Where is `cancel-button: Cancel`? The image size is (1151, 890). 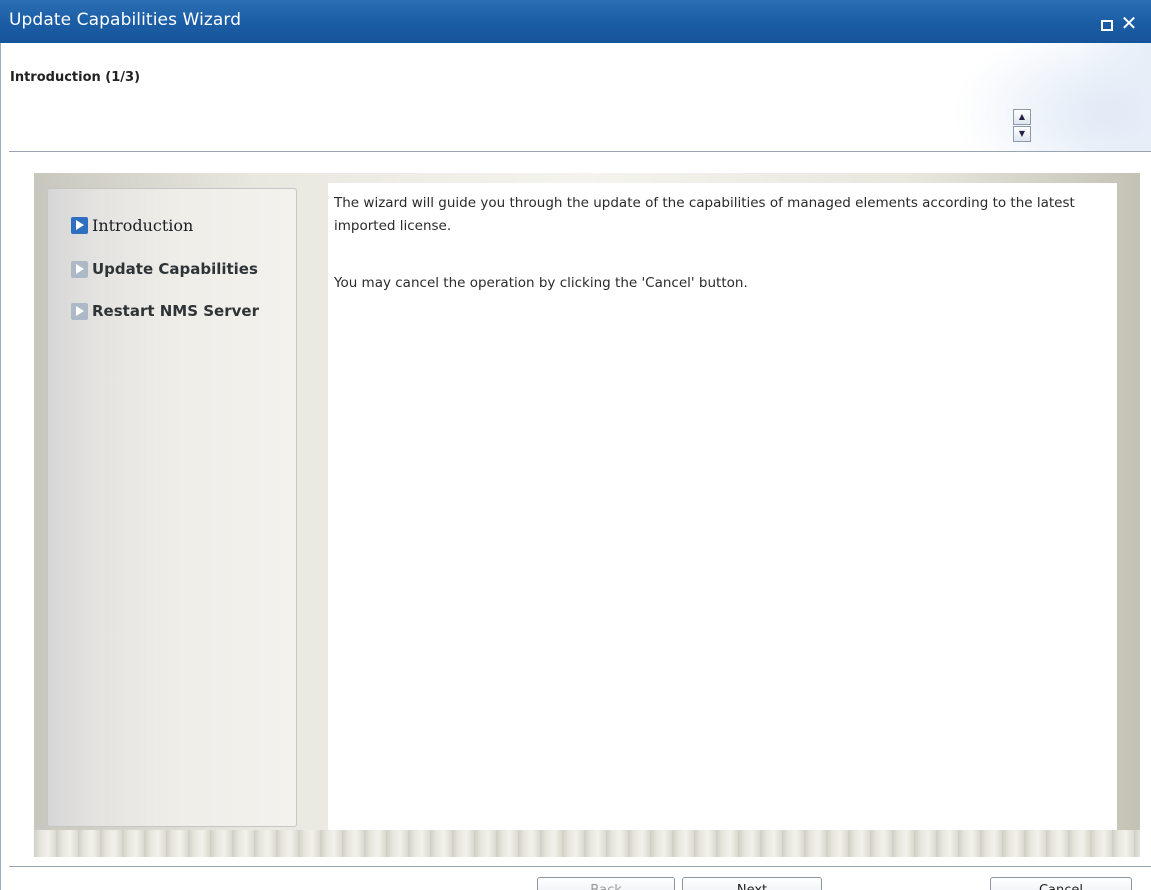
cancel-button: Cancel is located at coordinates (1061, 883).